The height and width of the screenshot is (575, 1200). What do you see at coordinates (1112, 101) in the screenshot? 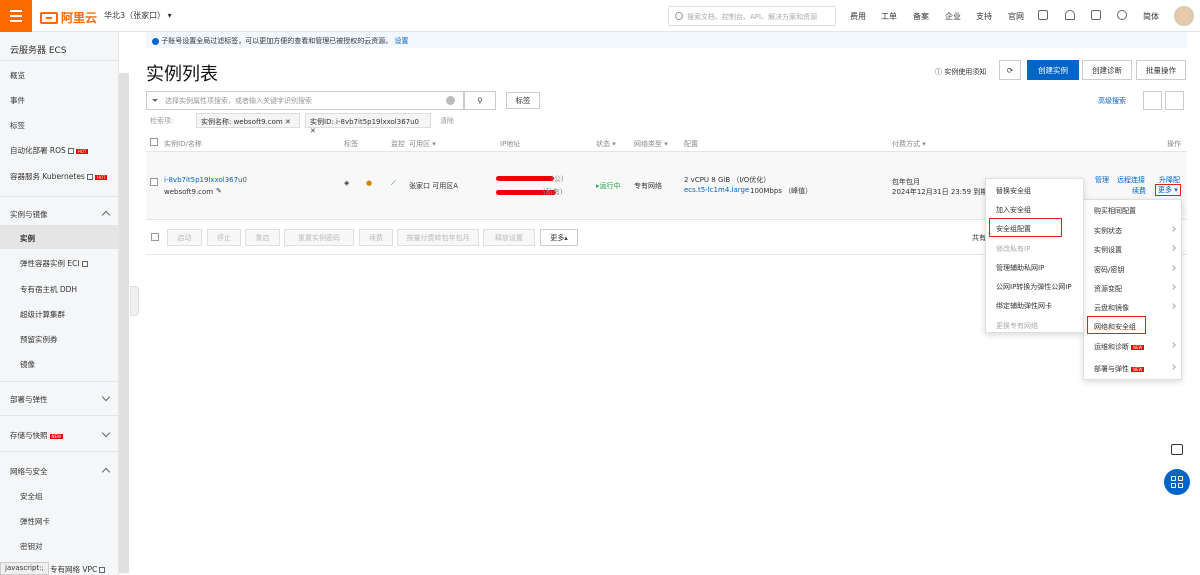
I see `advanced-search-link: 高级搜索` at bounding box center [1112, 101].